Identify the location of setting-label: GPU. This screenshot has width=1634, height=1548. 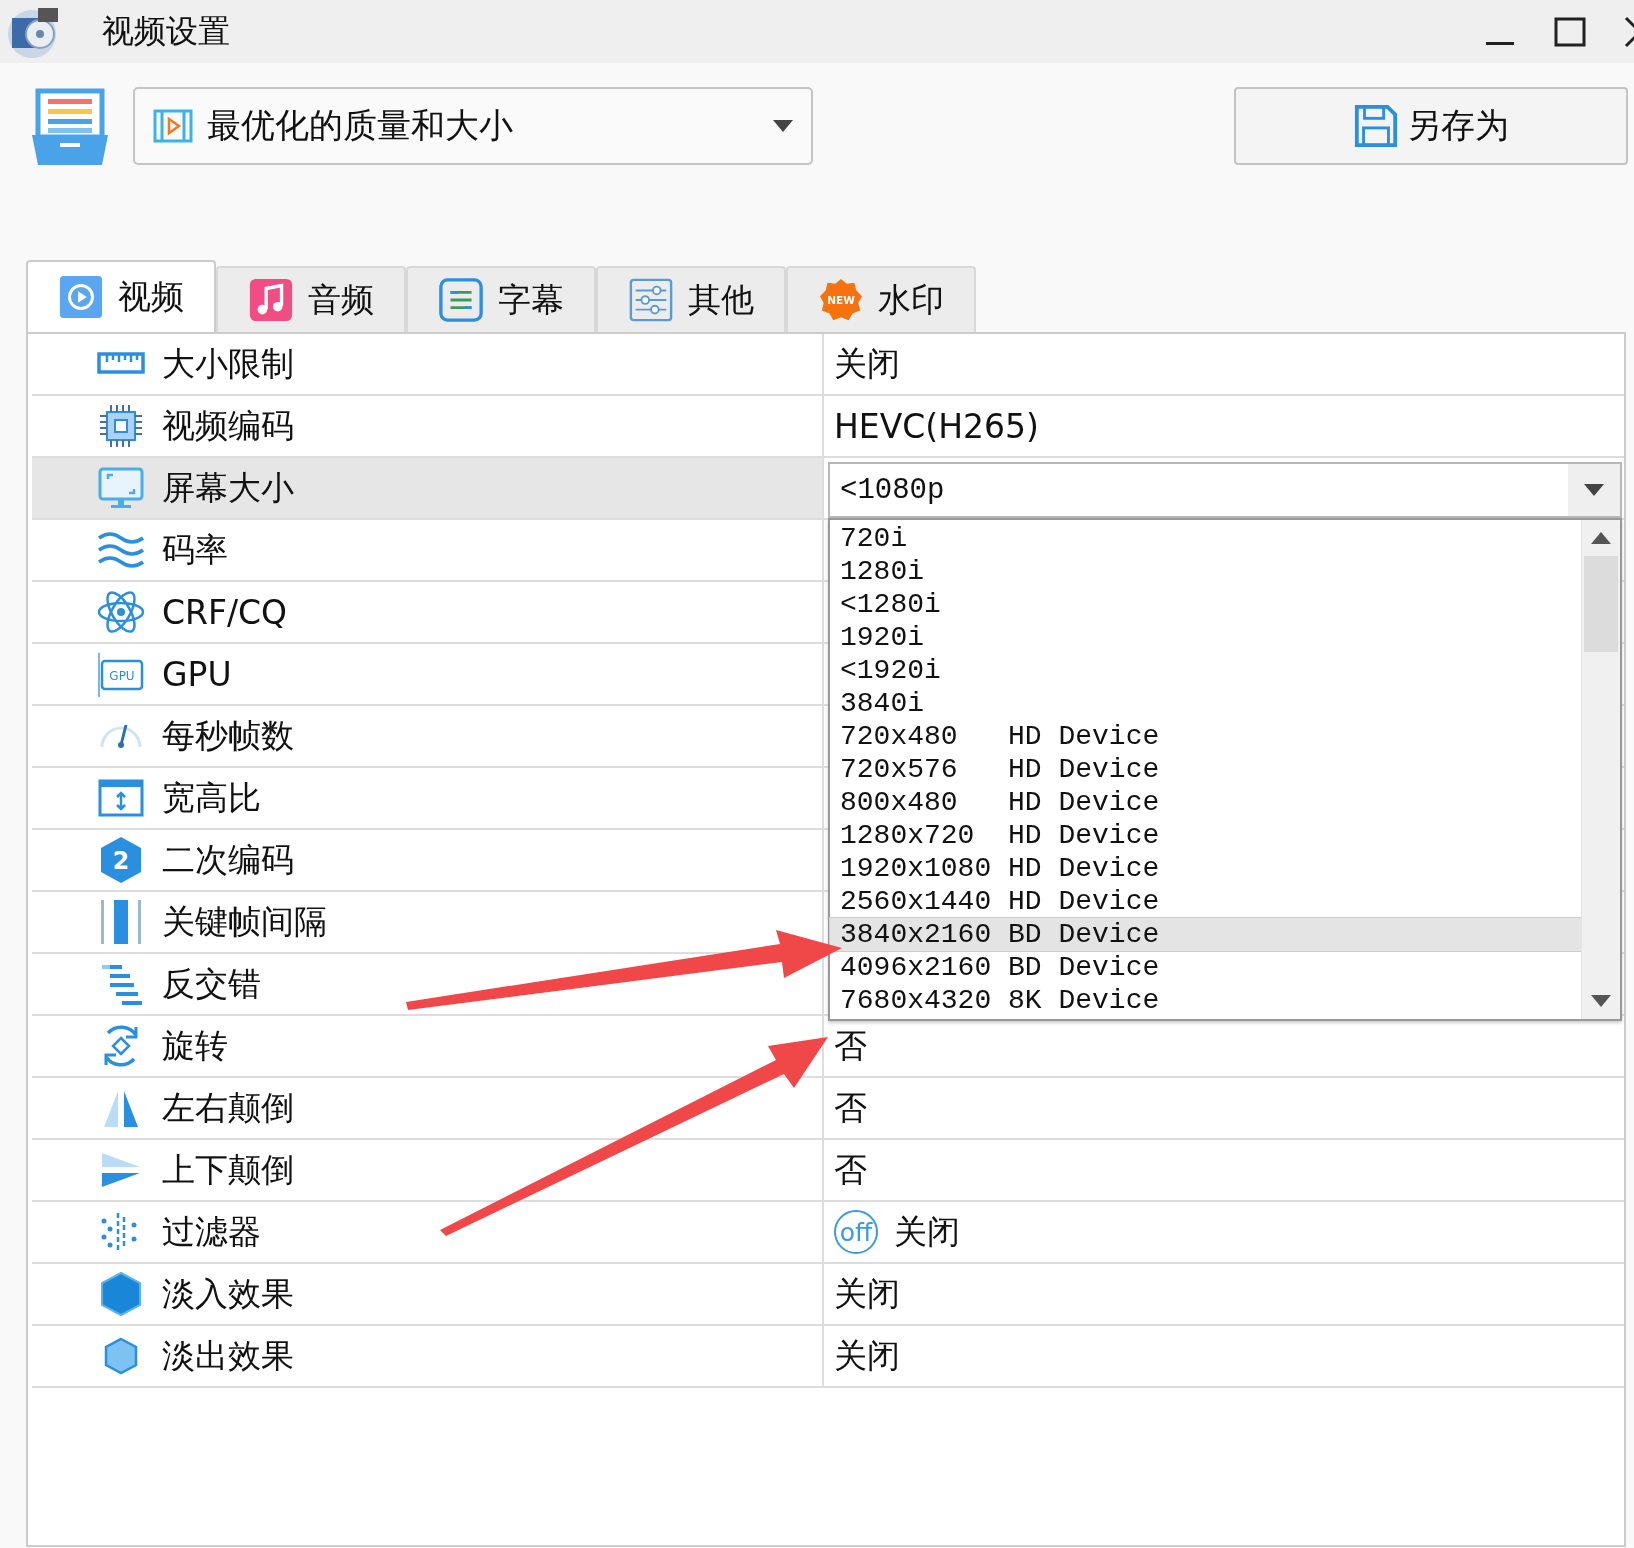
(197, 674).